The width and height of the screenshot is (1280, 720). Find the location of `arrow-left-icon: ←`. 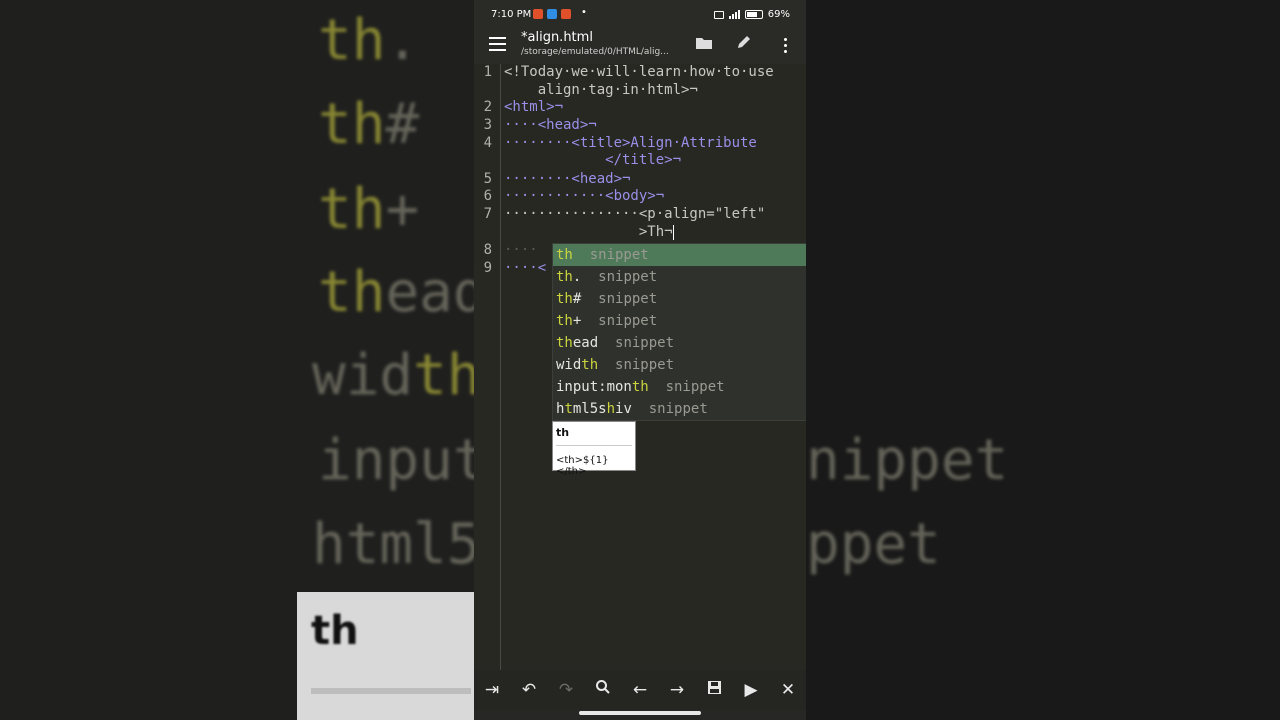

arrow-left-icon: ← is located at coordinates (640, 690).